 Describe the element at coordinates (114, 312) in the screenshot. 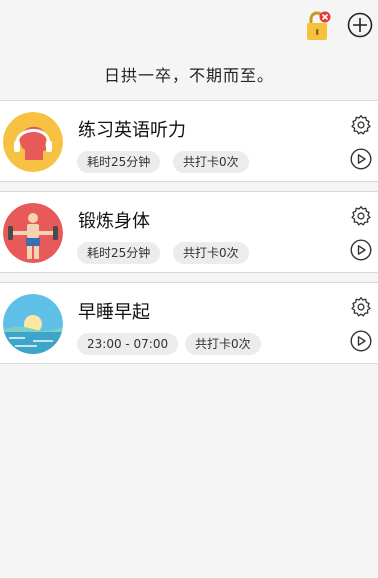

I see `habit-title: 早睡早起` at that location.